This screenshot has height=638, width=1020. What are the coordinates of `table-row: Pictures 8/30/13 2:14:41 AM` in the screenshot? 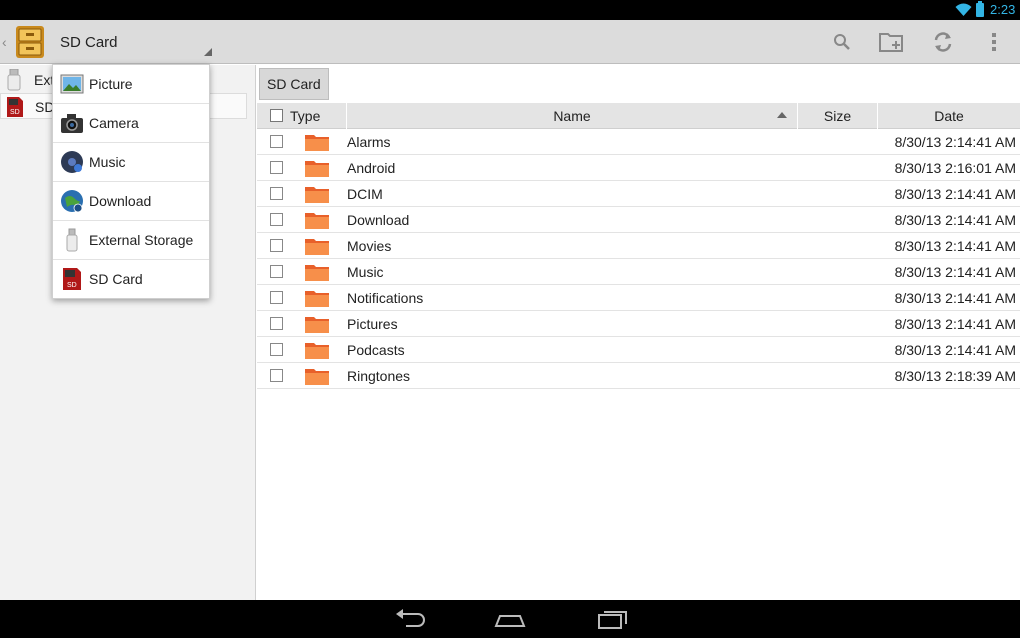 It's located at (638, 324).